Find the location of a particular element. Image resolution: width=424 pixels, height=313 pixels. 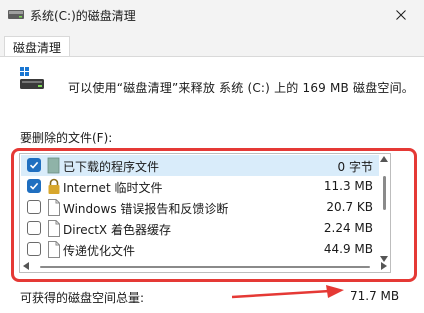

vertical-scrollbar is located at coordinates (384, 213).